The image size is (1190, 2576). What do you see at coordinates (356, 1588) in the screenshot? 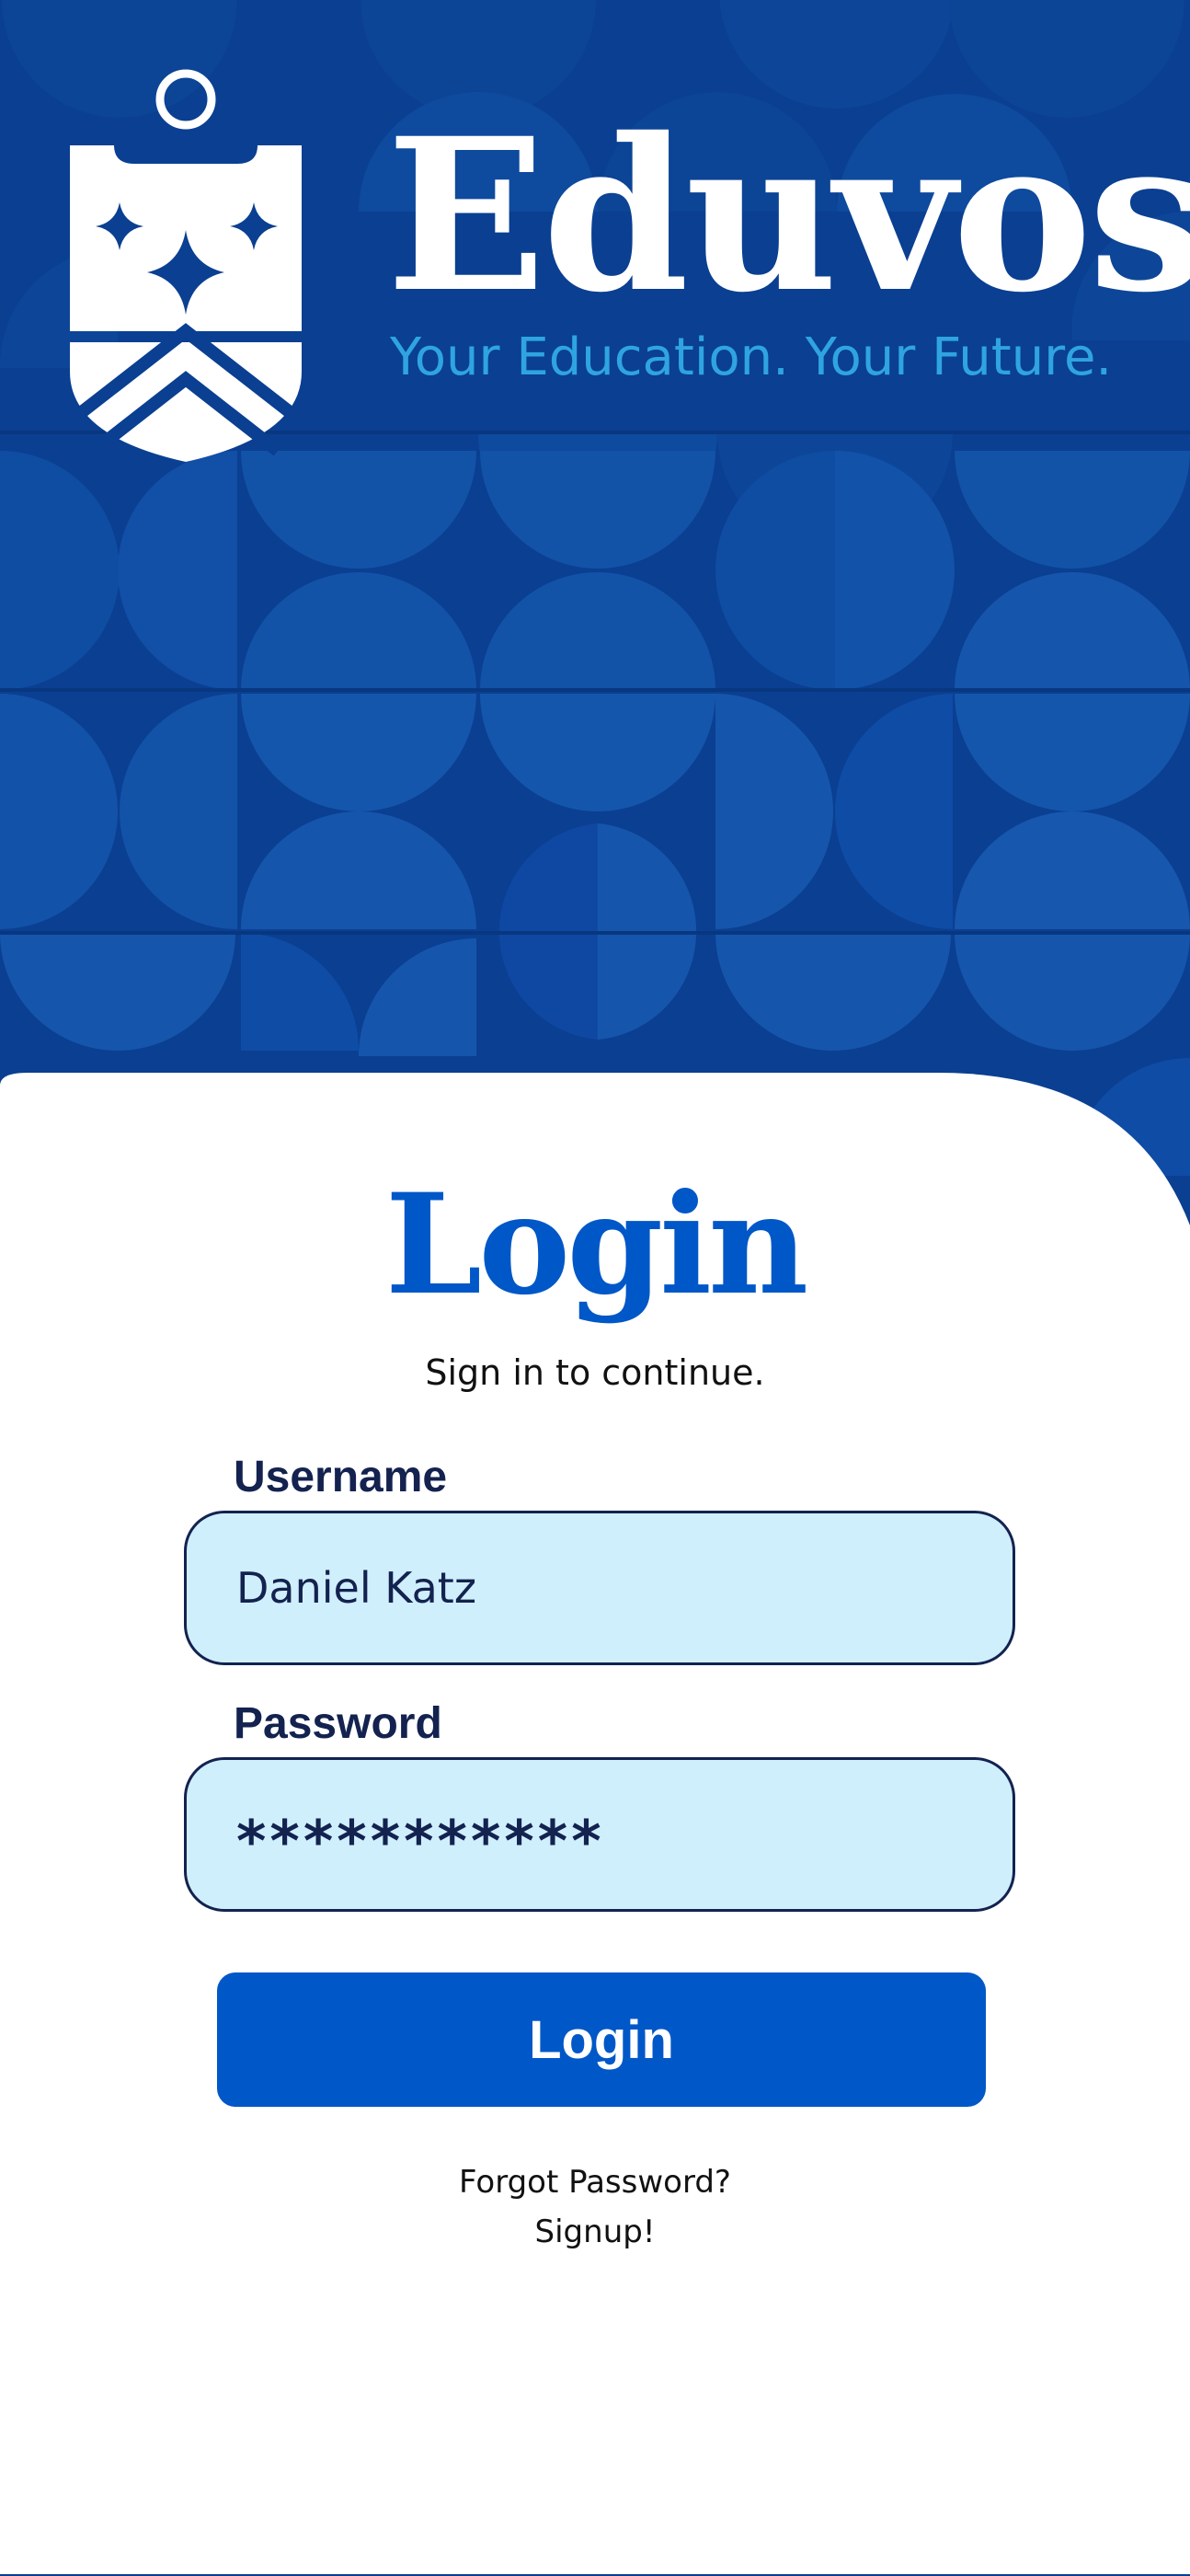
I see `username-value: Daniel Katz` at bounding box center [356, 1588].